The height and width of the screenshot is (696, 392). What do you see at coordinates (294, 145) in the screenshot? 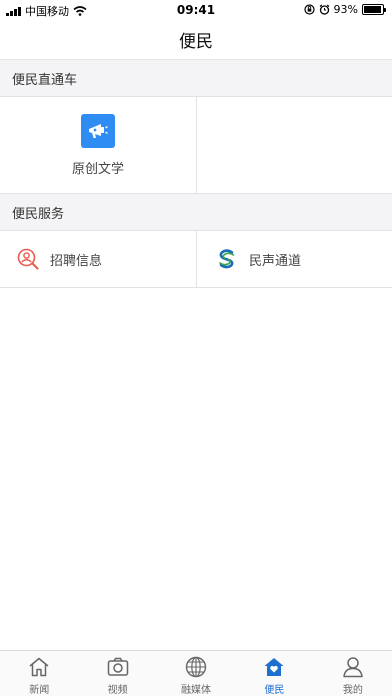
I see `grid-item-empty` at bounding box center [294, 145].